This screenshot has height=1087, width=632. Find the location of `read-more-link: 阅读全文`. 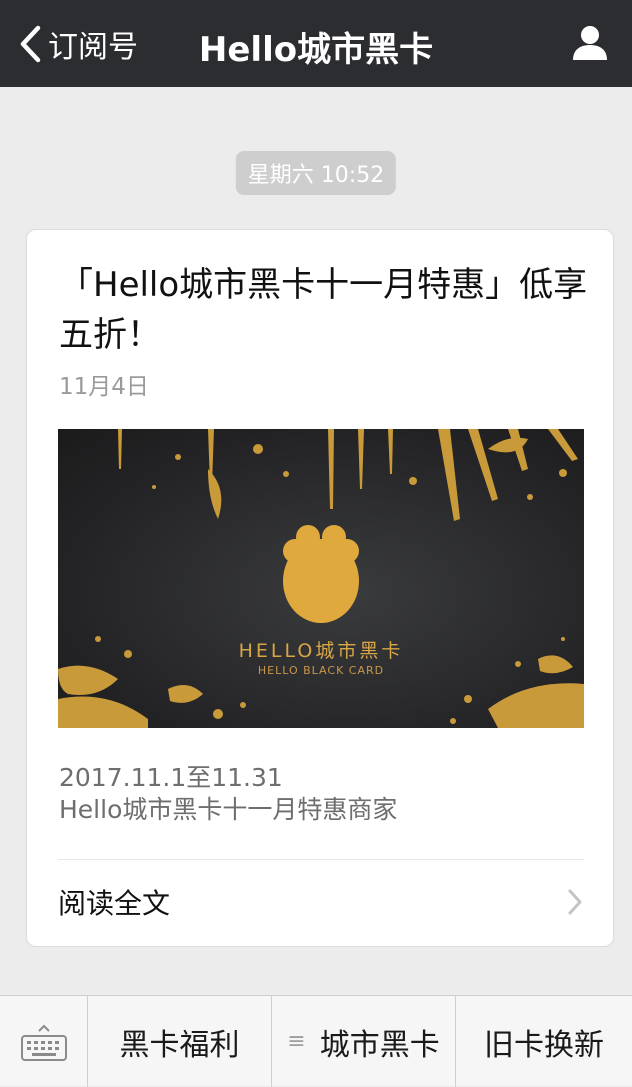

read-more-link: 阅读全文 is located at coordinates (321, 902).